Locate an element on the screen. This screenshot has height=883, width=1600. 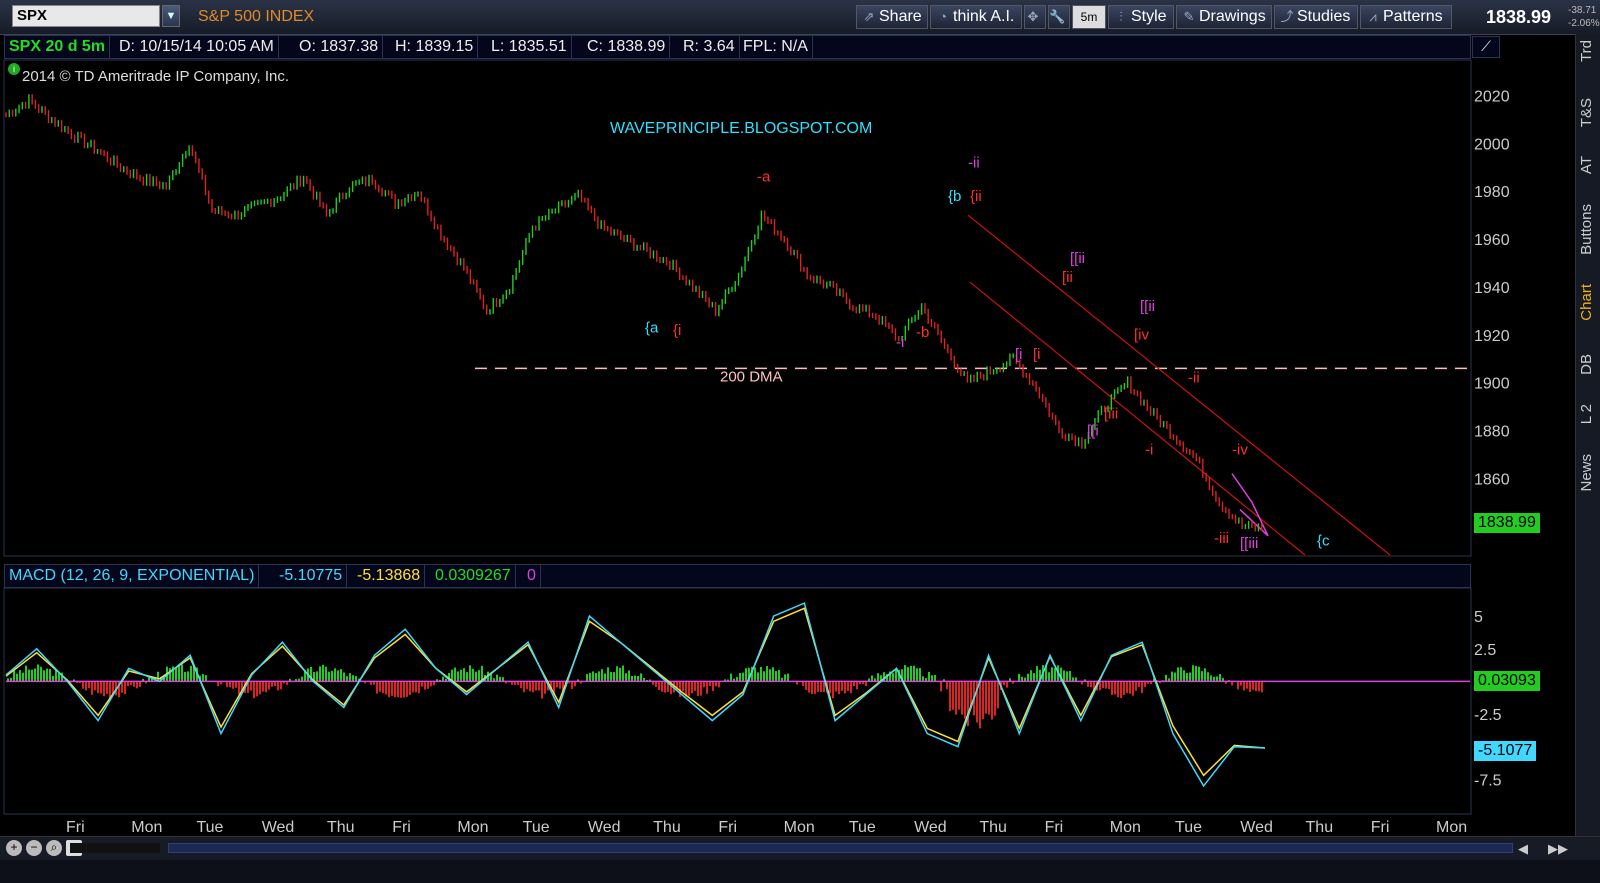
zoom-out-icon: − is located at coordinates (34, 848).